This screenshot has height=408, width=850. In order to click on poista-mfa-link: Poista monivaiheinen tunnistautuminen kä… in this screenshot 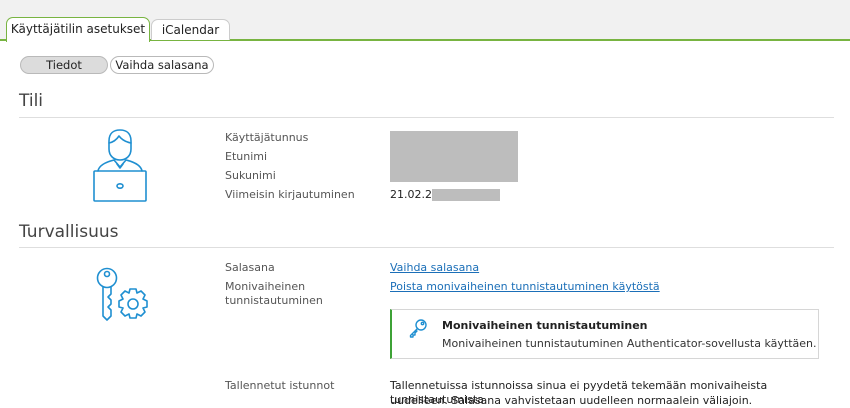, I will do `click(525, 287)`.